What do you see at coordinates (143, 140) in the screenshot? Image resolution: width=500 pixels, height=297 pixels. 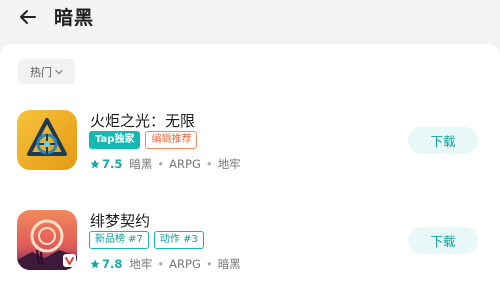 I see `tag-list: Tap独家 编辑推荐` at bounding box center [143, 140].